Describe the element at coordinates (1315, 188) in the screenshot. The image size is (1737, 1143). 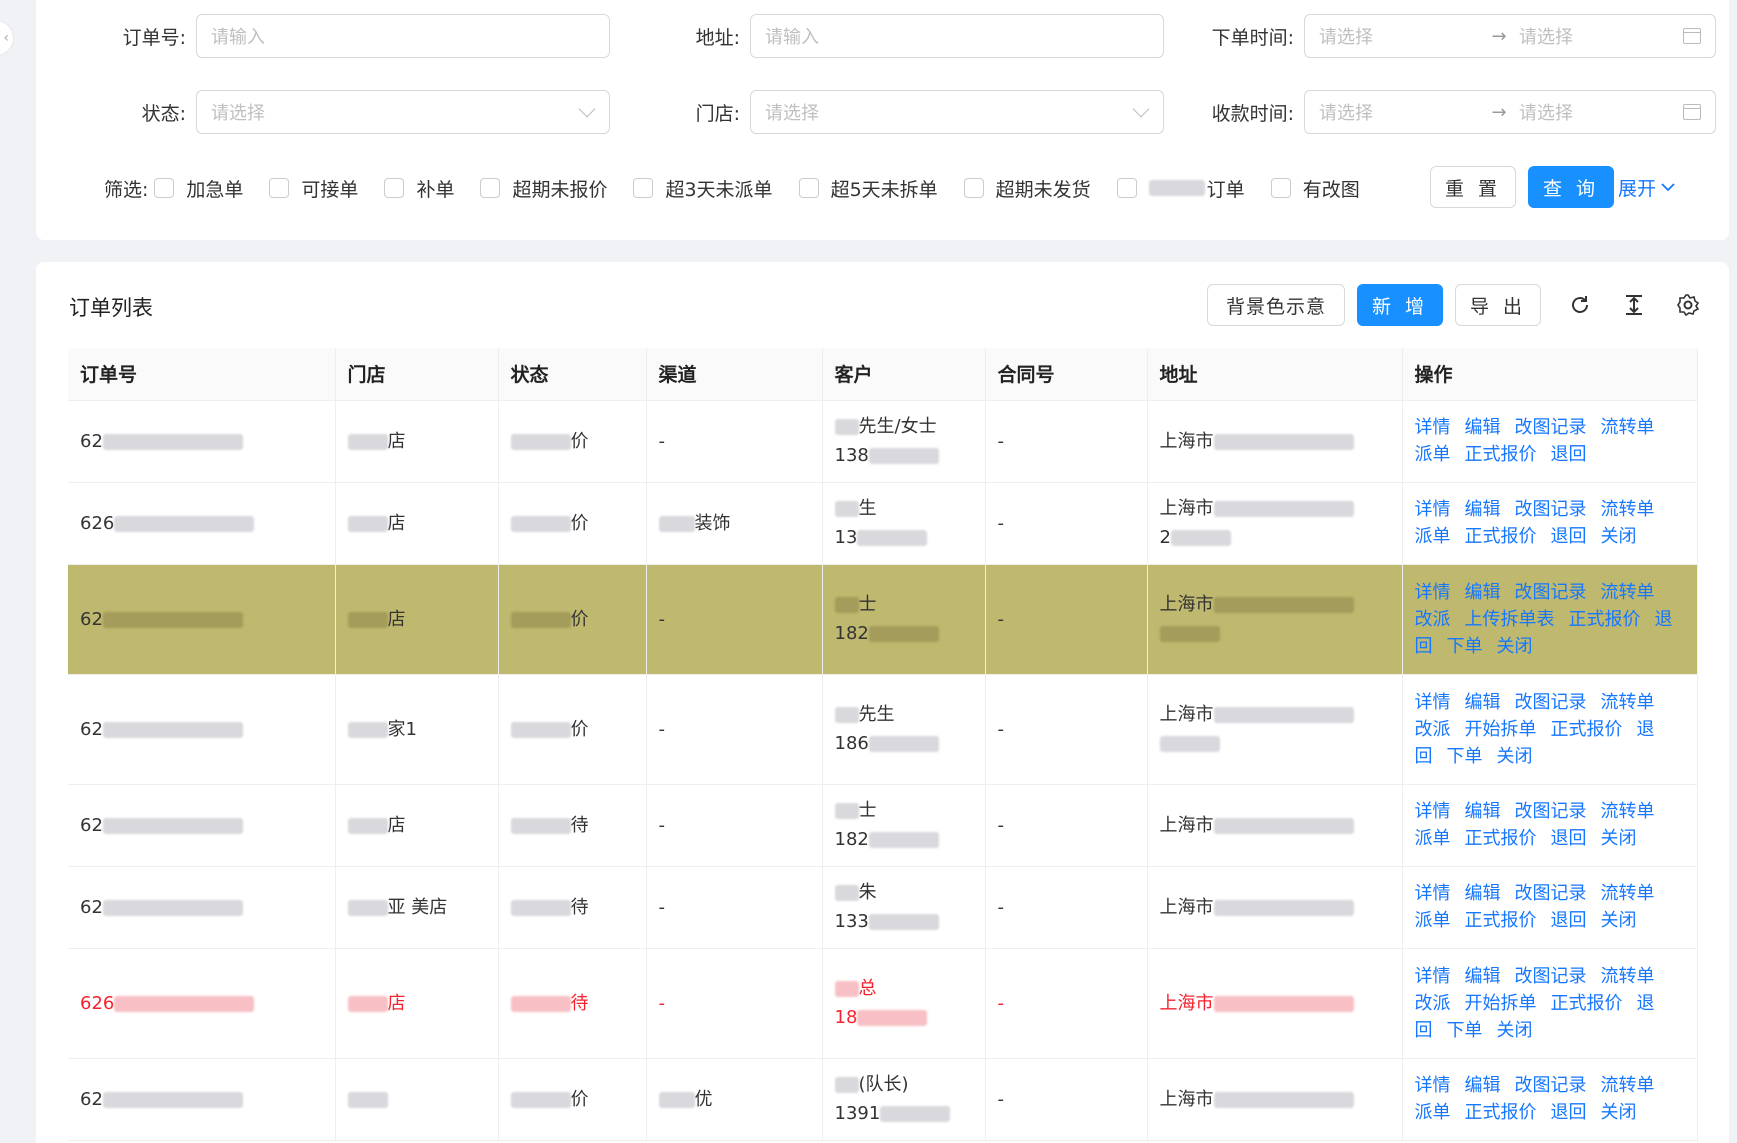
I see `checkbox-revised-drawing: 有改图` at that location.